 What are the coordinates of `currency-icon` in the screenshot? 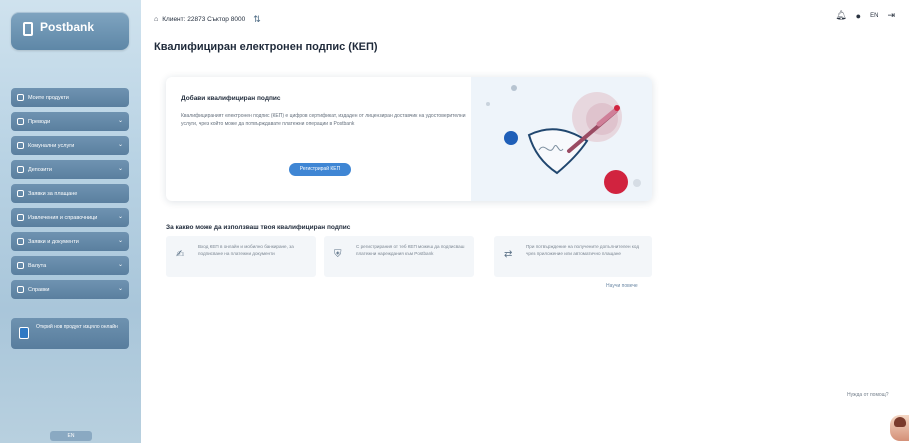 It's located at (20, 265).